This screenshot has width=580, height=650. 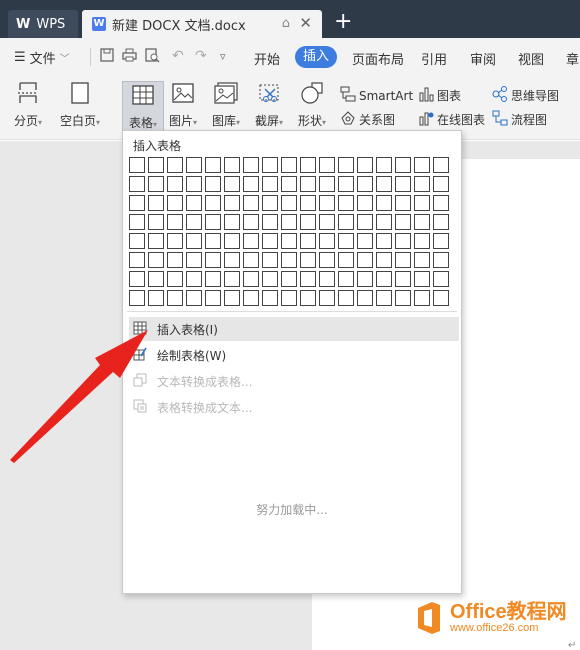 I want to click on close-tab-icon: ✕, so click(x=305, y=23).